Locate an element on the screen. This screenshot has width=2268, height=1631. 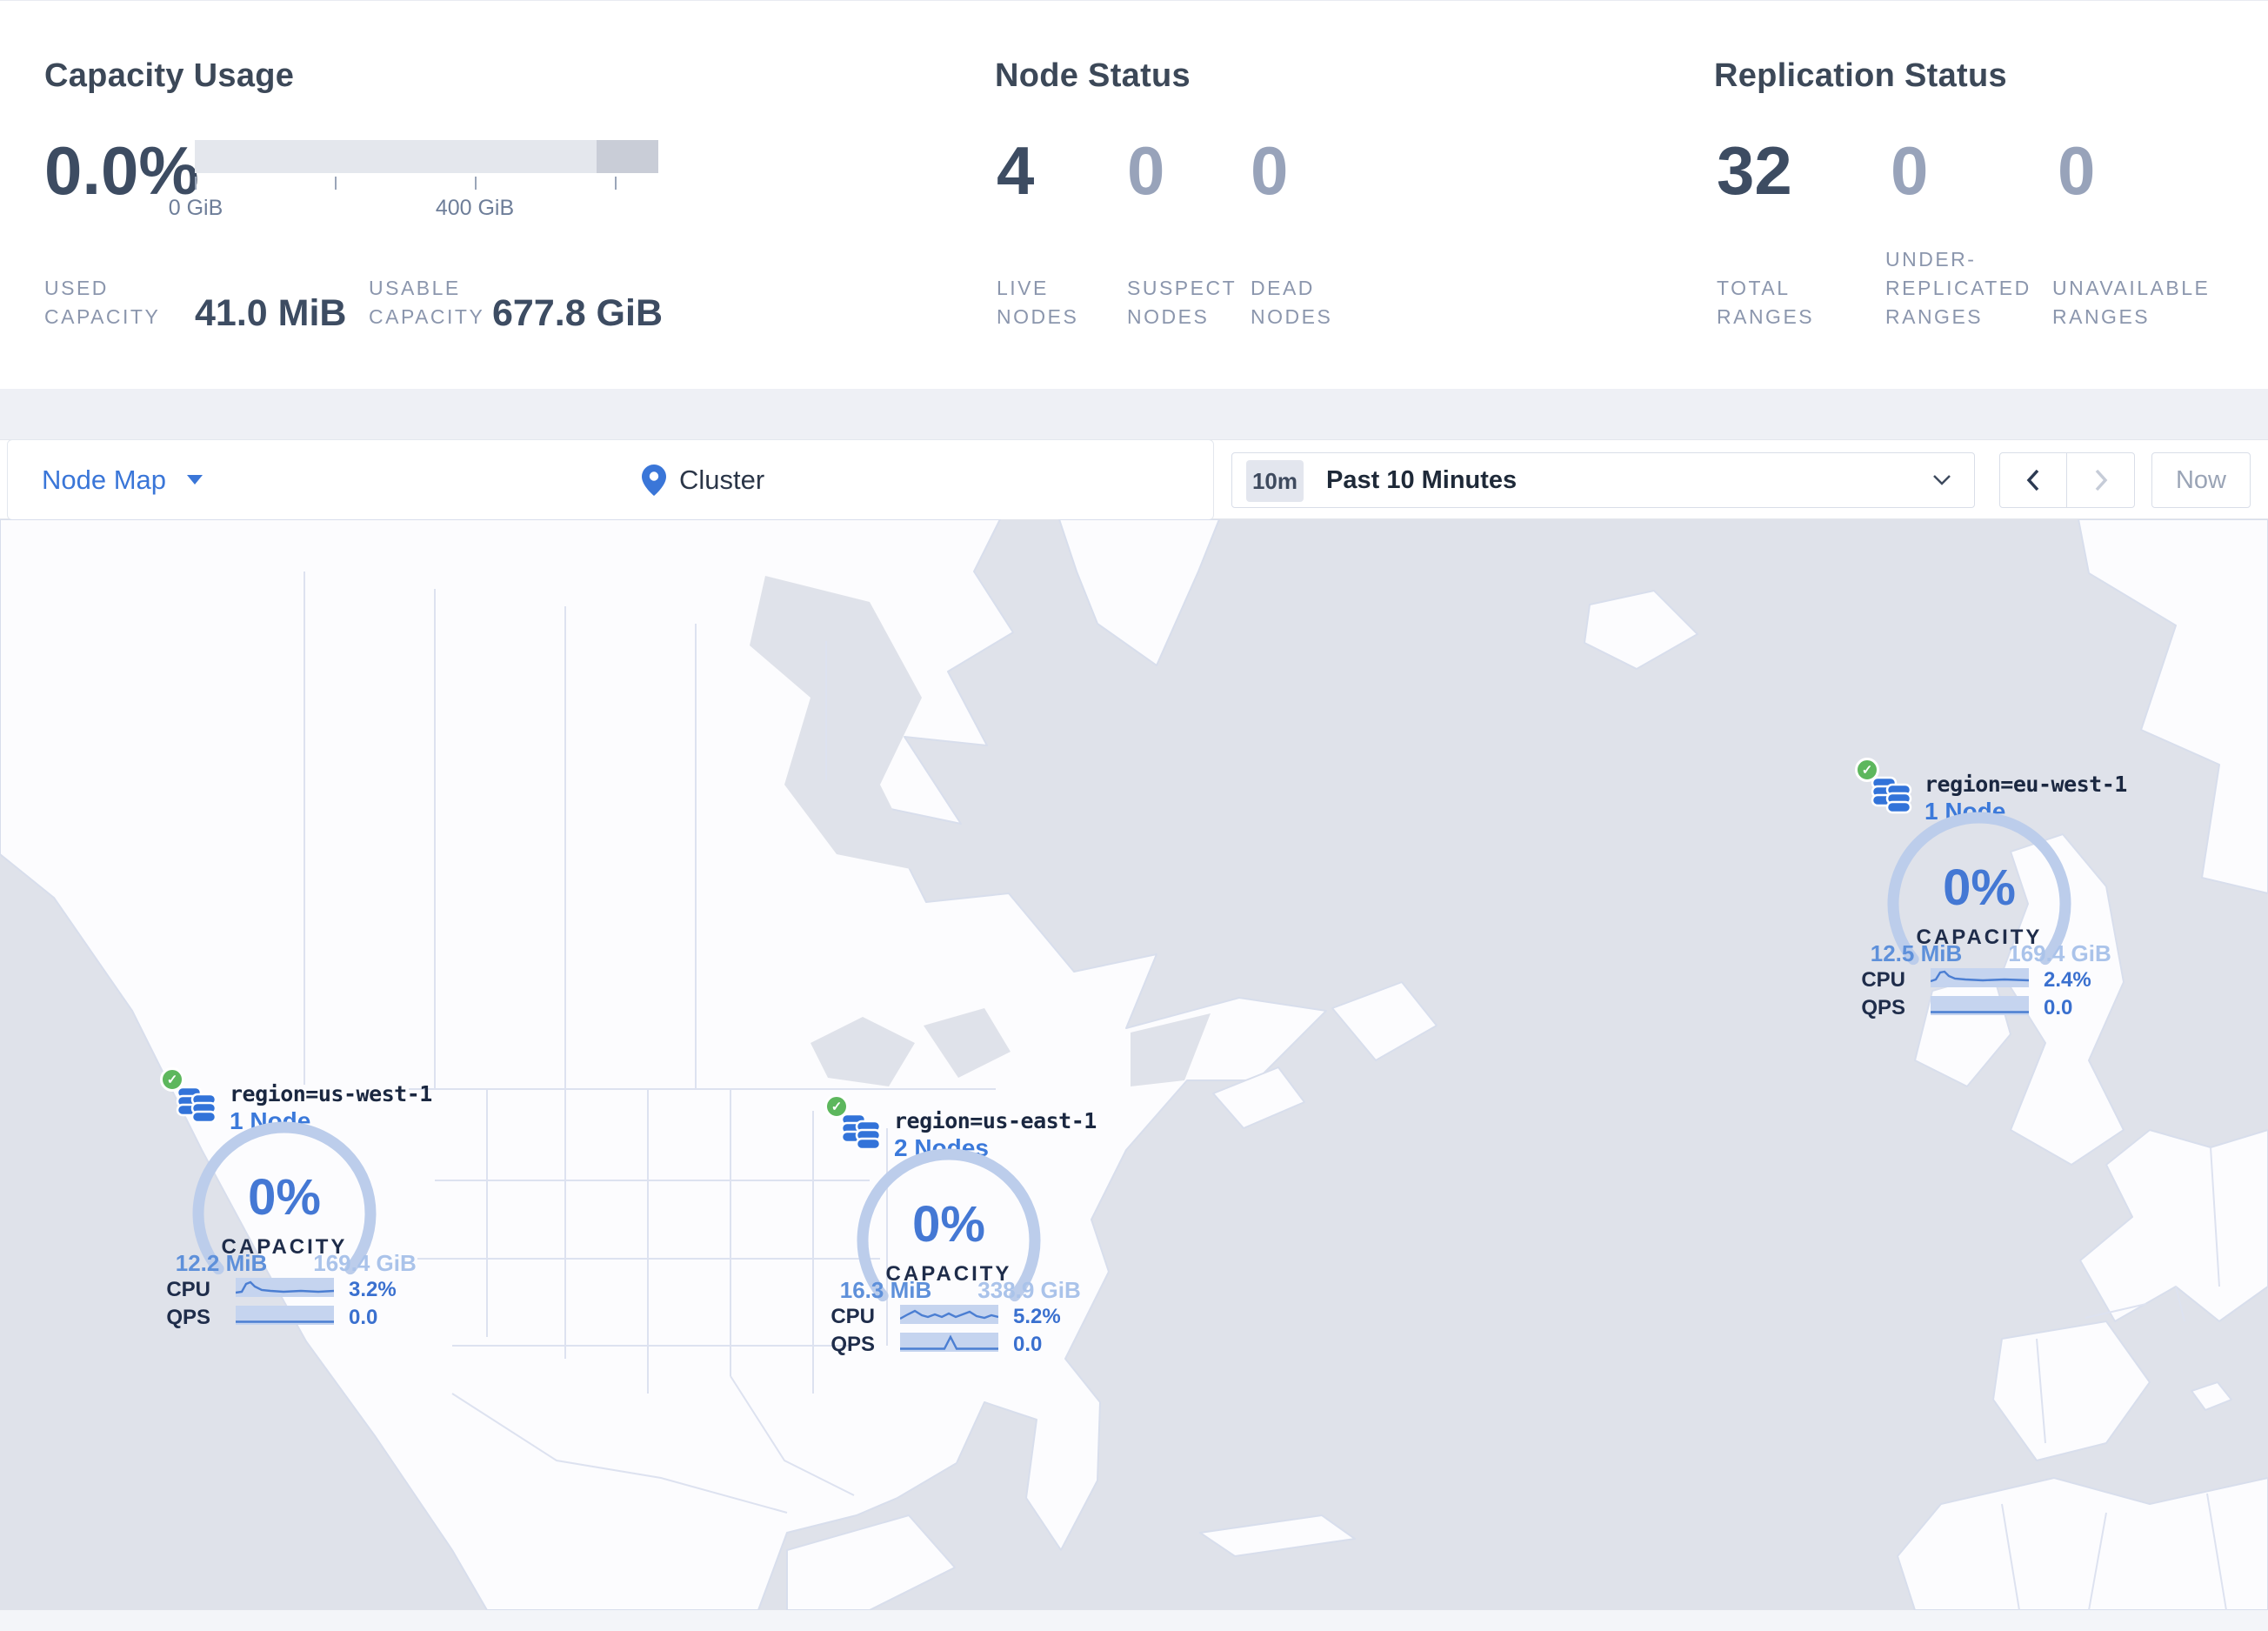
capacity-usage-title: Capacity Usage is located at coordinates (169, 75).